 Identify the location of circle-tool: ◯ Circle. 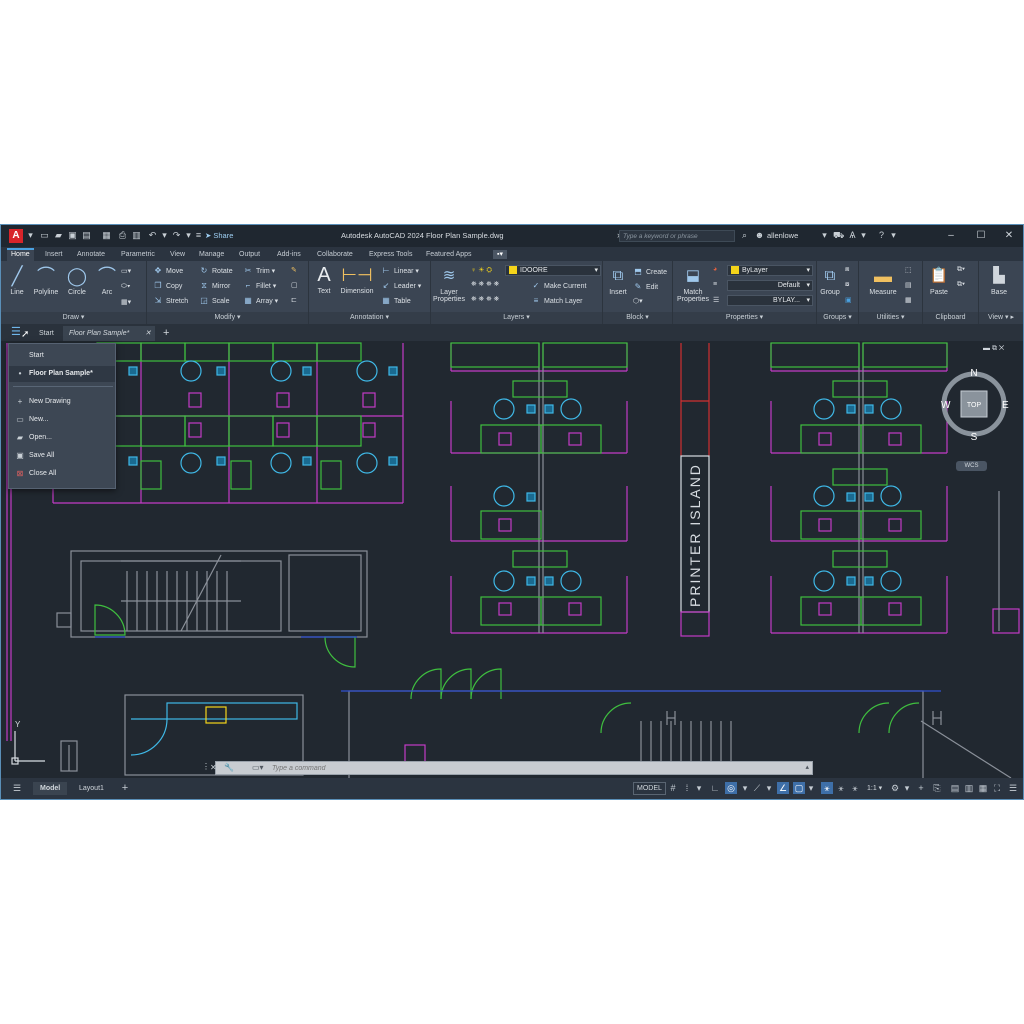
(77, 280).